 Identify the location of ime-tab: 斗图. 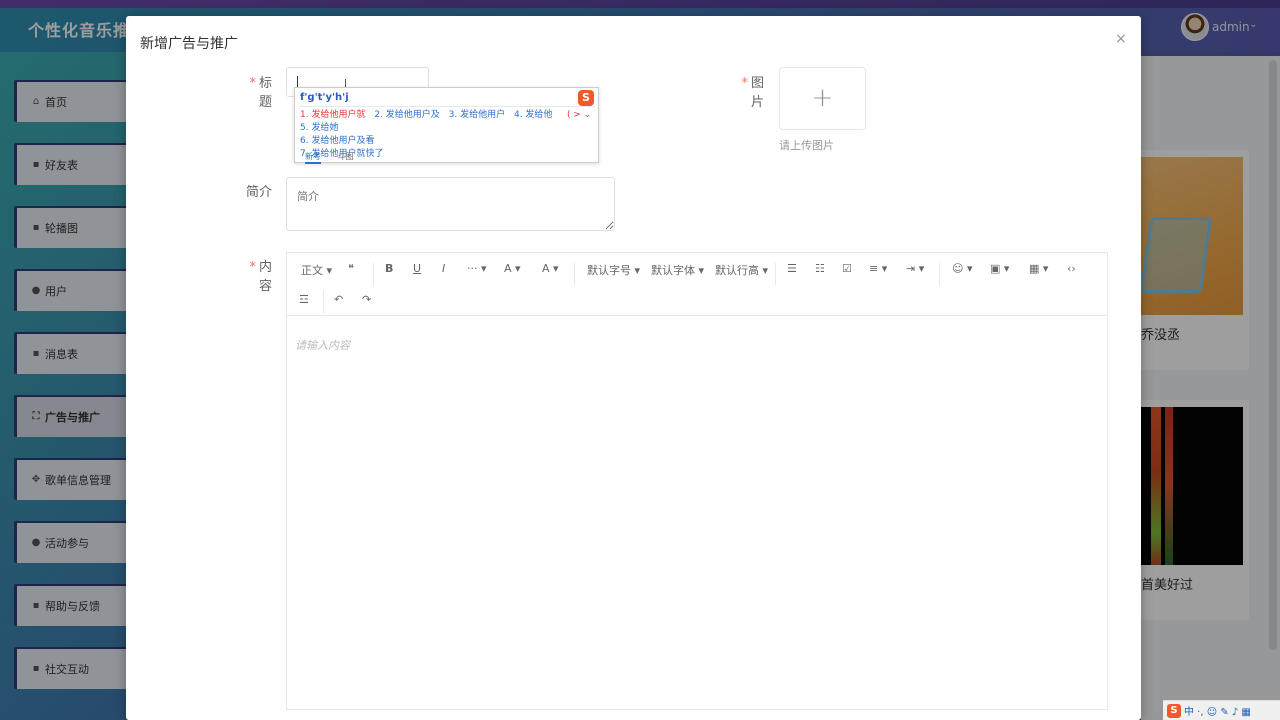
(346, 156).